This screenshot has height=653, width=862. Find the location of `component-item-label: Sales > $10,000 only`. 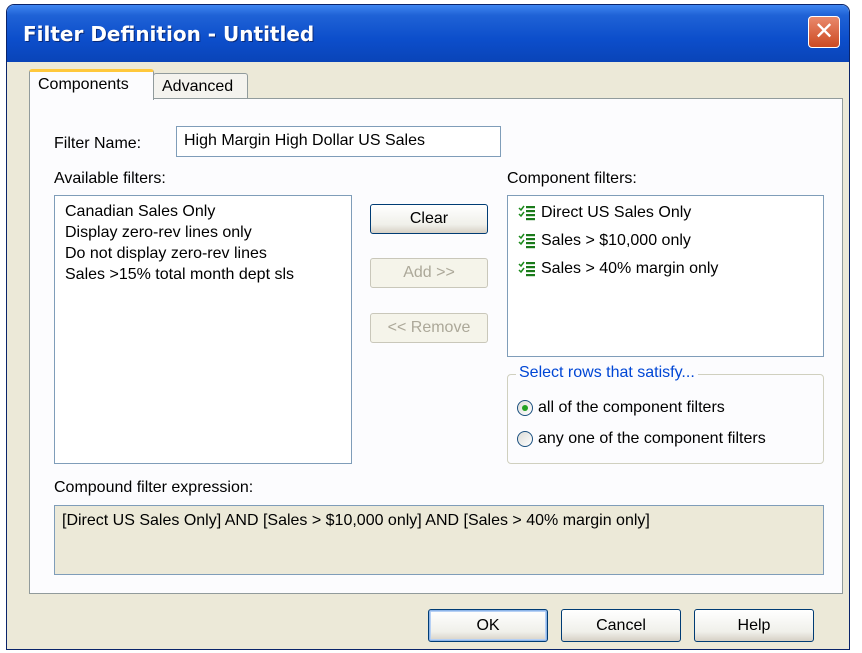

component-item-label: Sales > $10,000 only is located at coordinates (616, 240).